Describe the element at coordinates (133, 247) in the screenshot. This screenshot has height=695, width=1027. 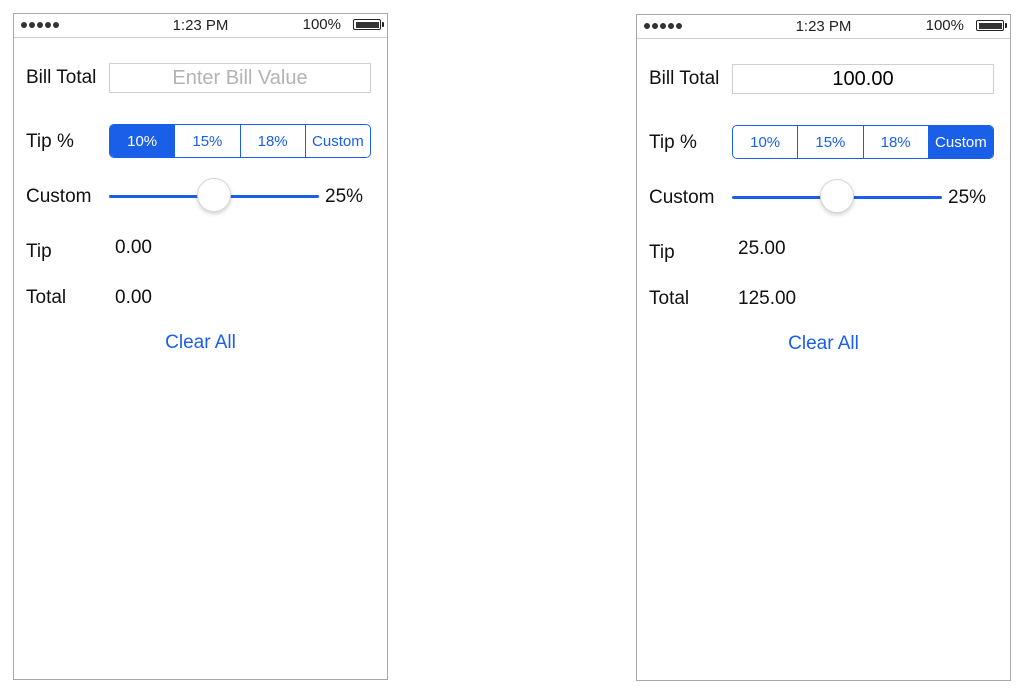
I see `tip-amount: 0.00` at that location.